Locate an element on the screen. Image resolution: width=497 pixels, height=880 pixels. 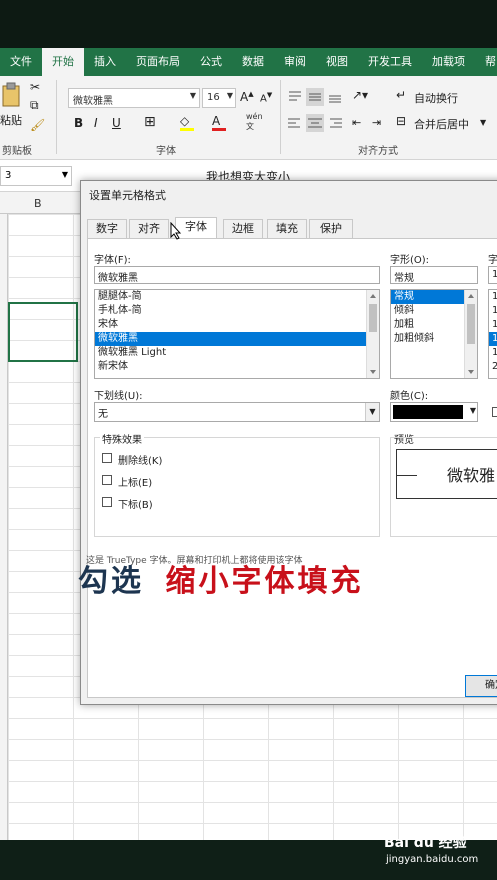
name-box: 3 ▼ is located at coordinates (36, 176).